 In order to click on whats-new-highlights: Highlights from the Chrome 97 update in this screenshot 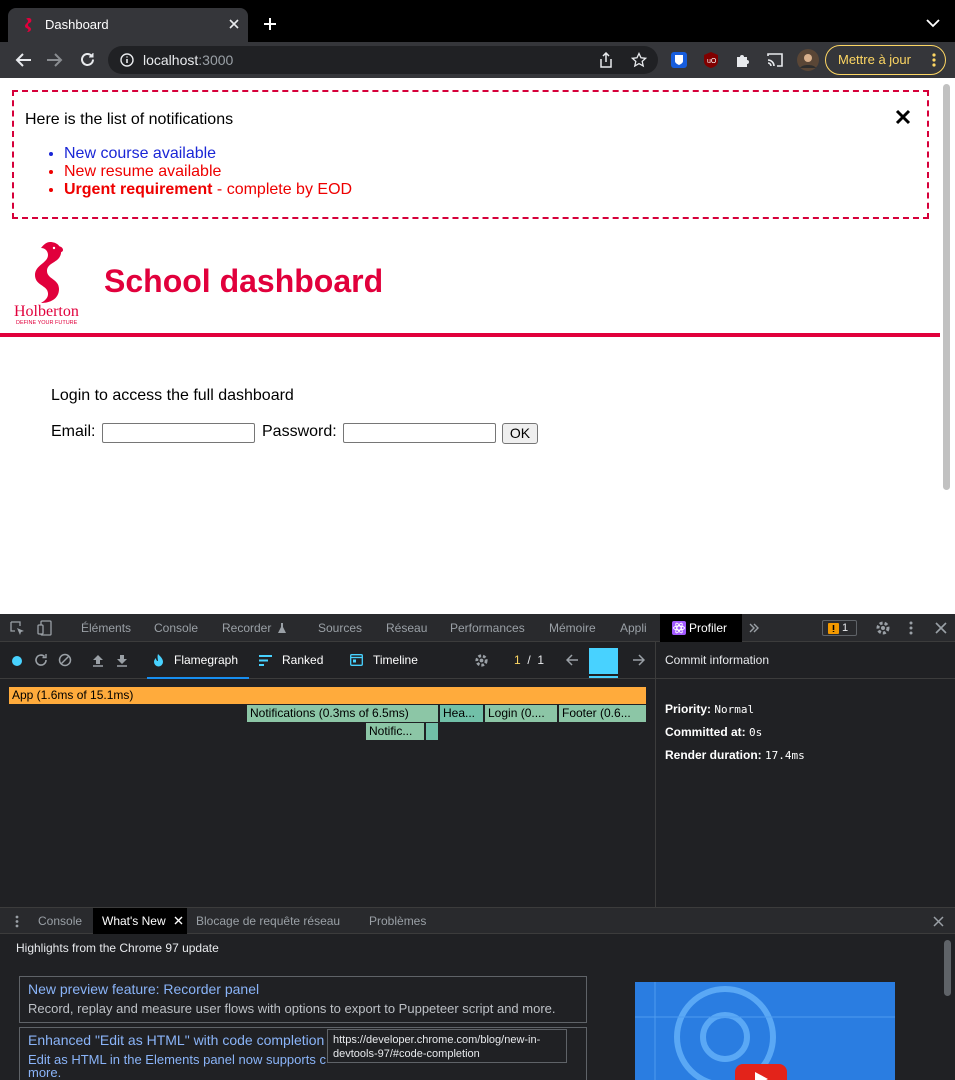, I will do `click(117, 948)`.